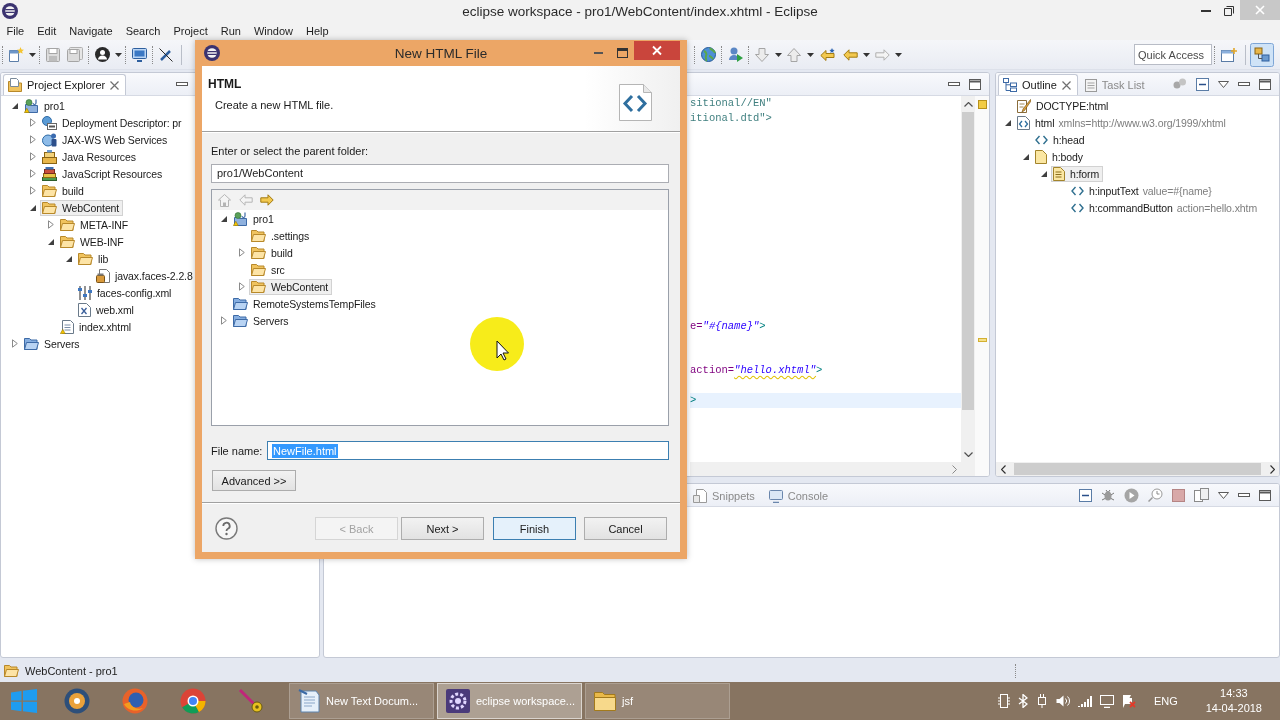 The width and height of the screenshot is (1280, 720). I want to click on tree-item: WebContent, so click(291, 286).